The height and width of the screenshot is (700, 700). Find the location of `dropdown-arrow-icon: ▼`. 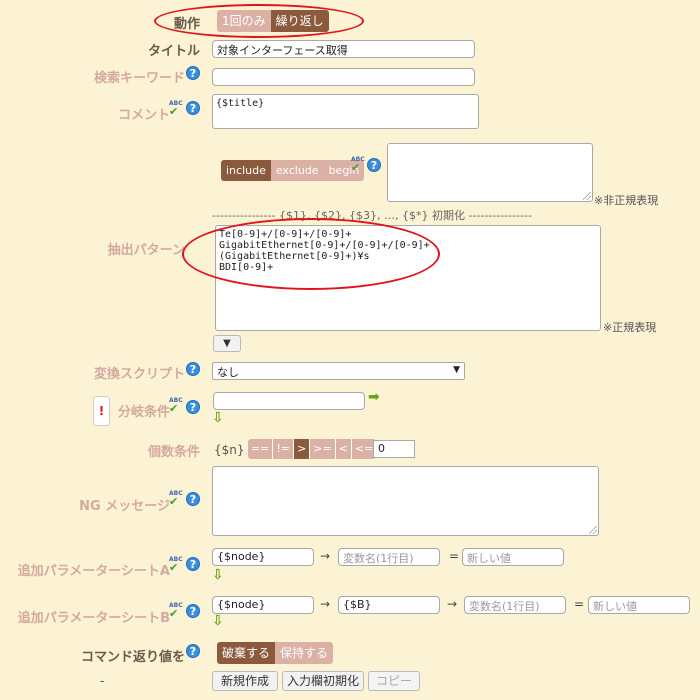

dropdown-arrow-icon: ▼ is located at coordinates (456, 370).